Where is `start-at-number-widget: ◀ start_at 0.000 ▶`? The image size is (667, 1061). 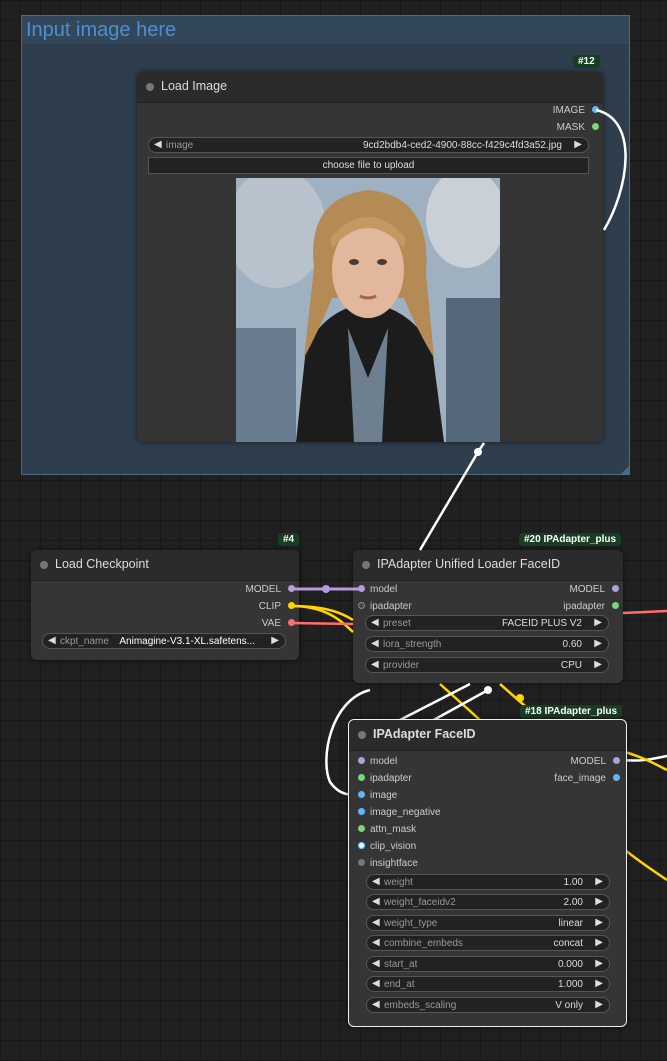
start-at-number-widget: ◀ start_at 0.000 ▶ is located at coordinates (488, 964).